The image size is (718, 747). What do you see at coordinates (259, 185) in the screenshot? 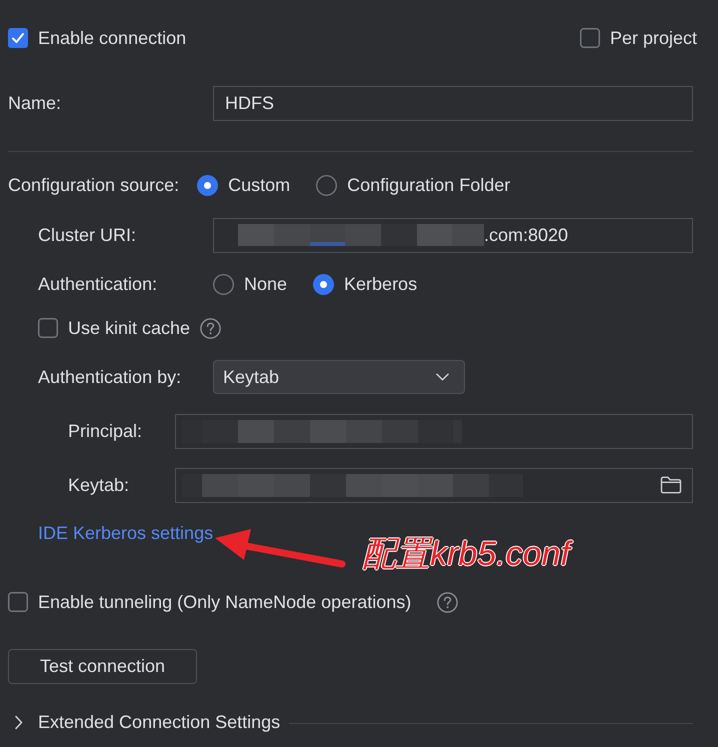
I see `radio-label: Custom` at bounding box center [259, 185].